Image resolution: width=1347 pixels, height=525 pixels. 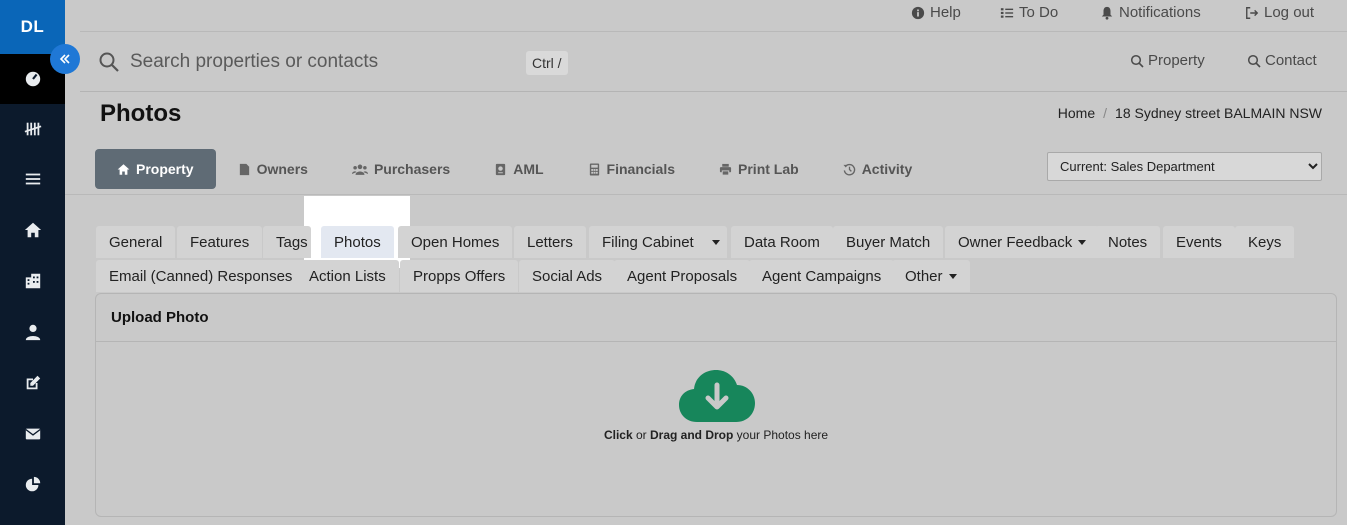 What do you see at coordinates (136, 242) in the screenshot?
I see `subtab-general: General` at bounding box center [136, 242].